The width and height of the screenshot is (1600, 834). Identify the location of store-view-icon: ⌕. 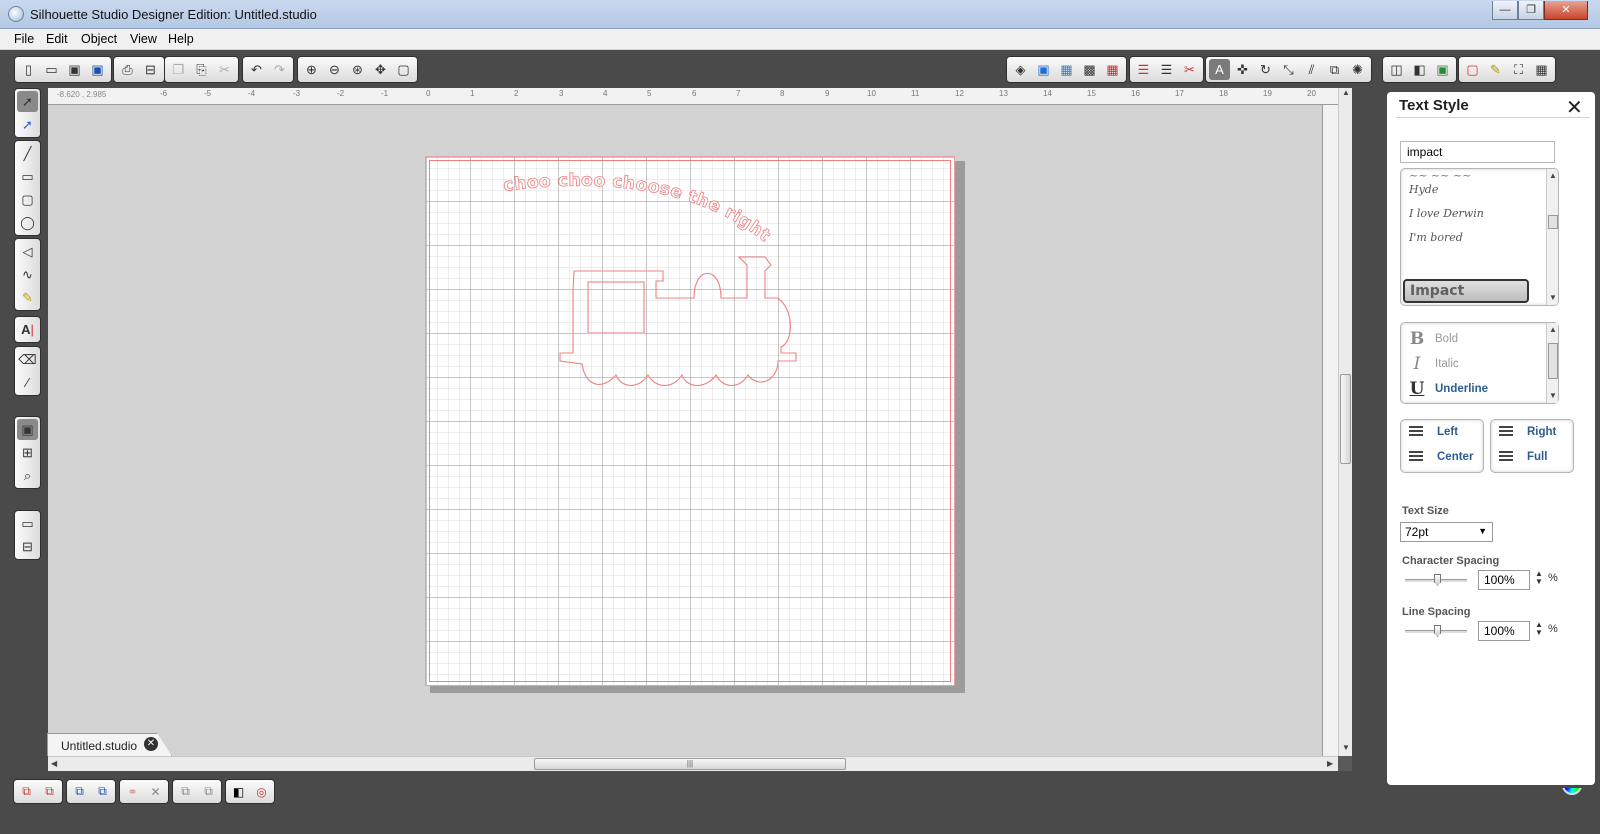
(27, 475).